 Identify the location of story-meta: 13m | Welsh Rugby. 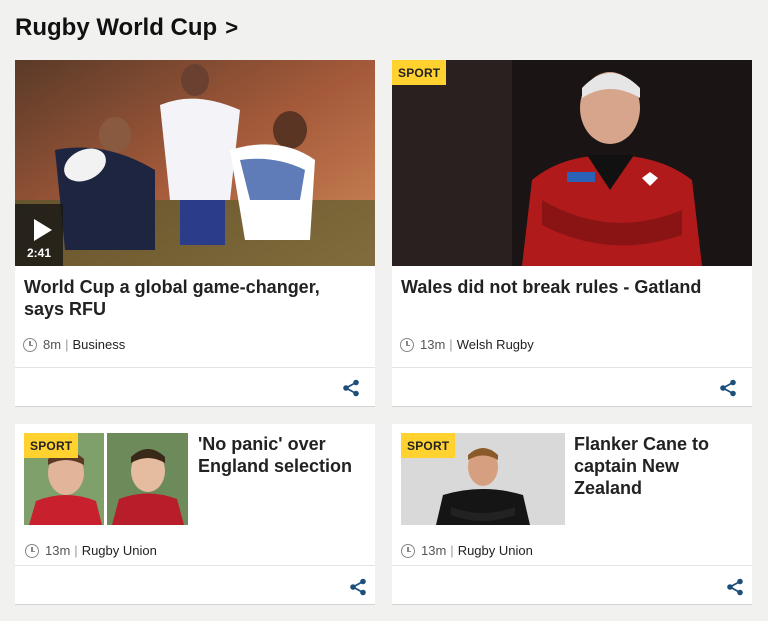
(467, 344).